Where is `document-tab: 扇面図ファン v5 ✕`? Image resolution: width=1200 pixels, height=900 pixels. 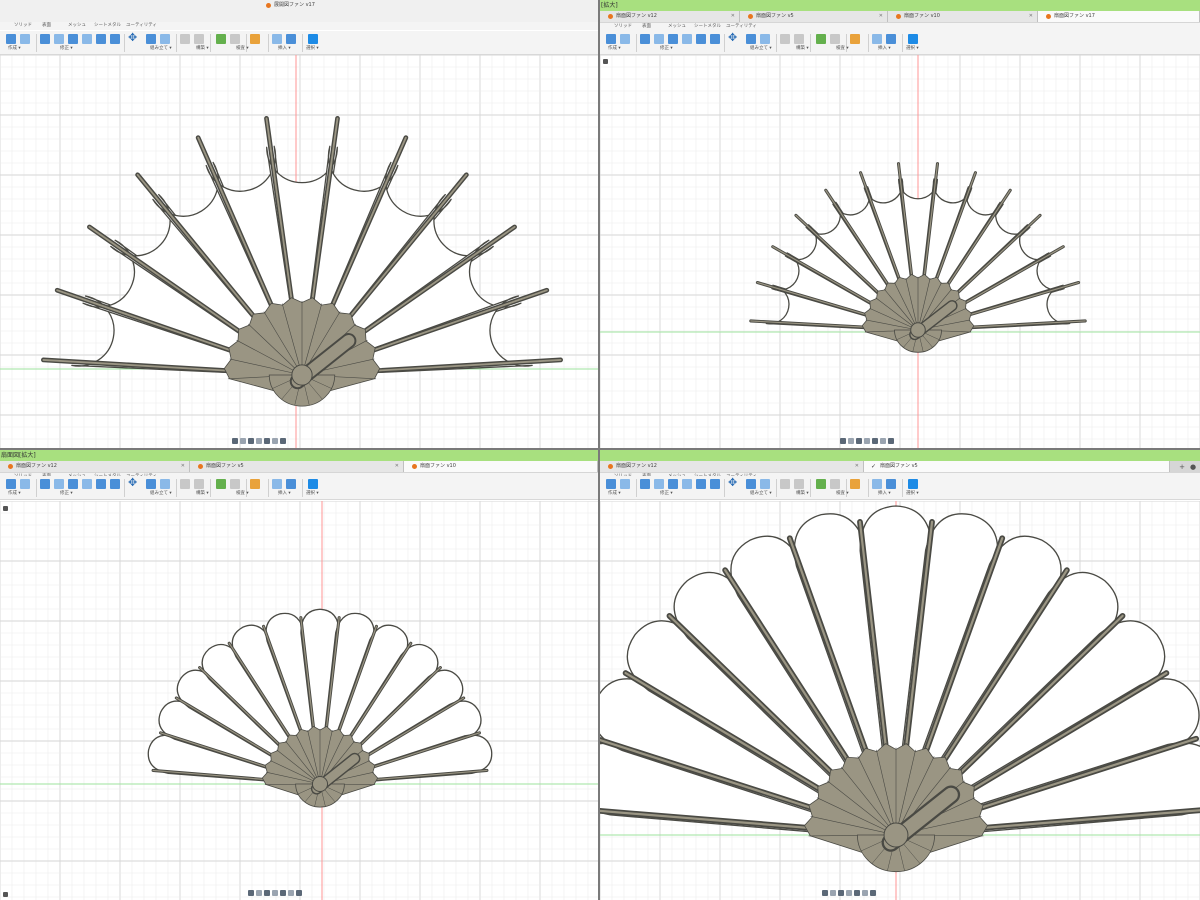
document-tab: 扇面図ファン v5 ✕ is located at coordinates (297, 466).